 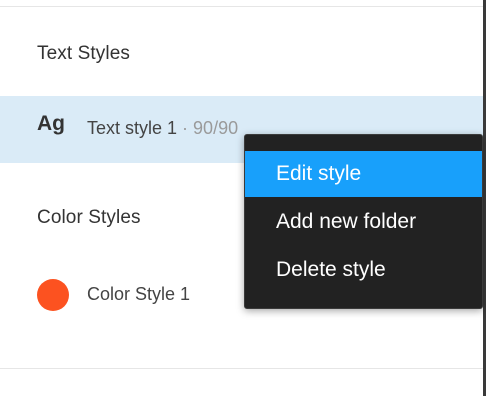 I want to click on text-styles-header: Text Styles, so click(x=83, y=53).